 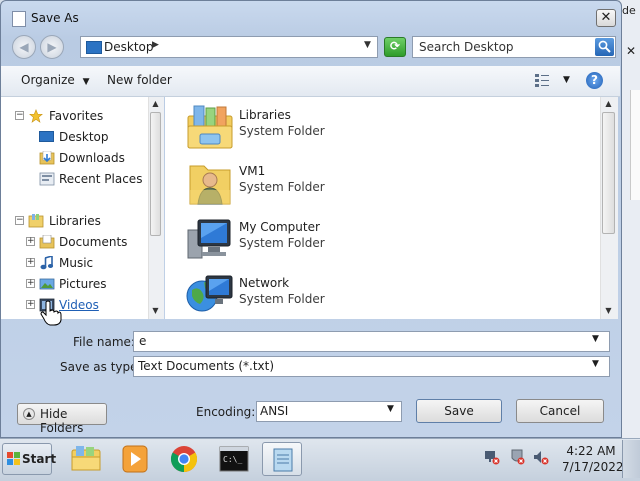 I want to click on user-folder-icon, so click(x=210, y=185).